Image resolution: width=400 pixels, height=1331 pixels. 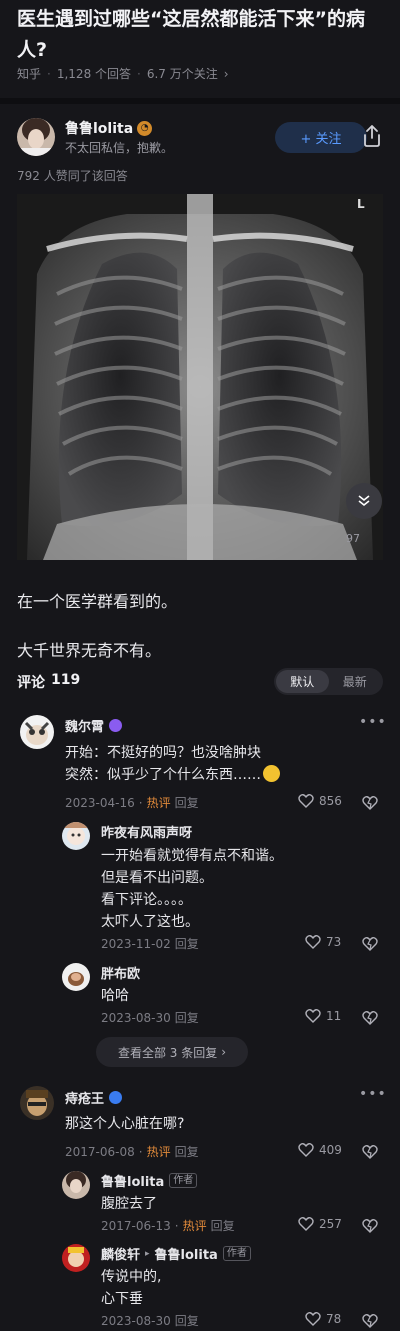 I want to click on comment-meta: 2017-06-13 · 热评 回复, so click(x=168, y=1225).